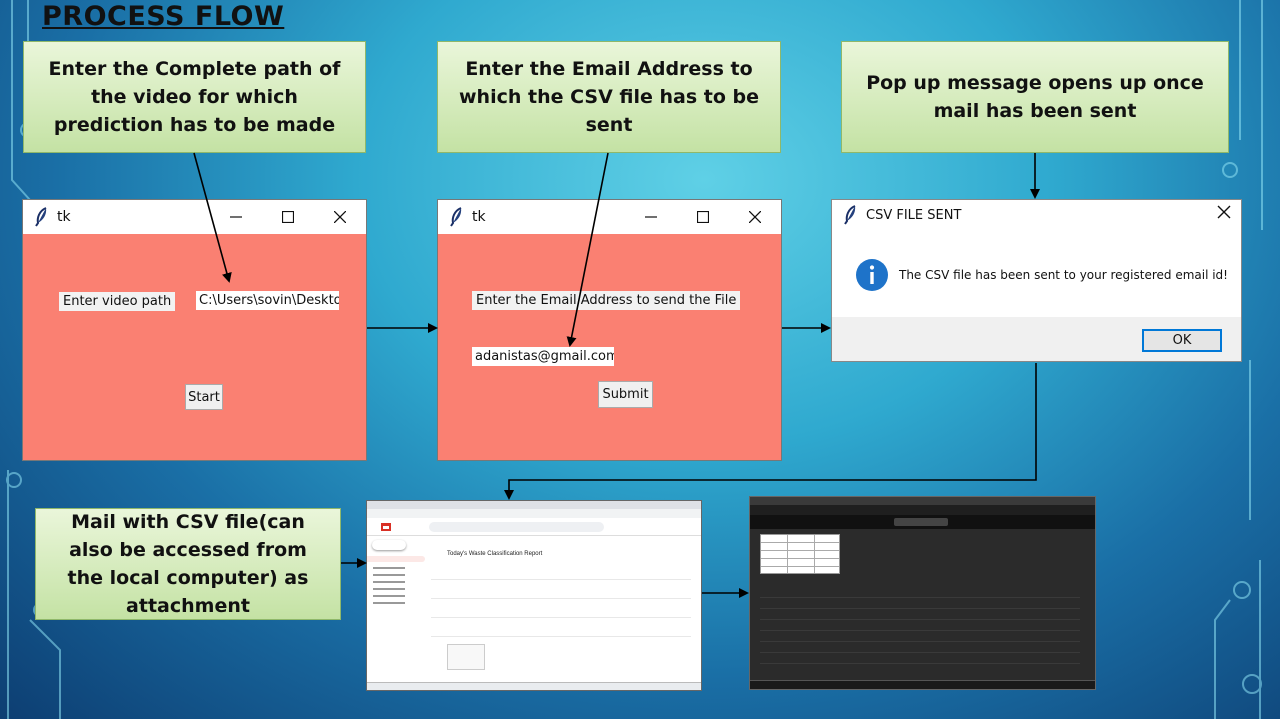 Image resolution: width=1280 pixels, height=719 pixels. I want to click on gmail-logo, so click(386, 527).